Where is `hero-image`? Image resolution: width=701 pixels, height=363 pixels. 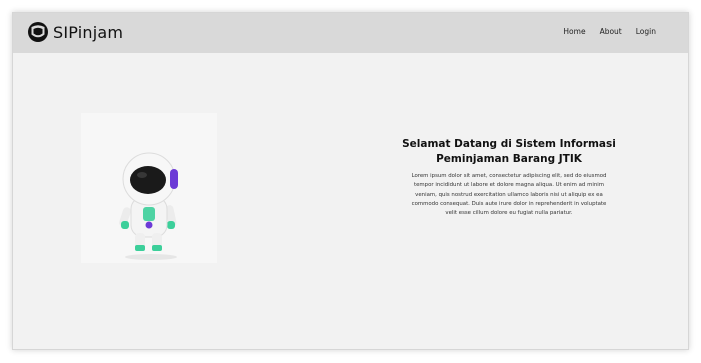
hero-image is located at coordinates (149, 188).